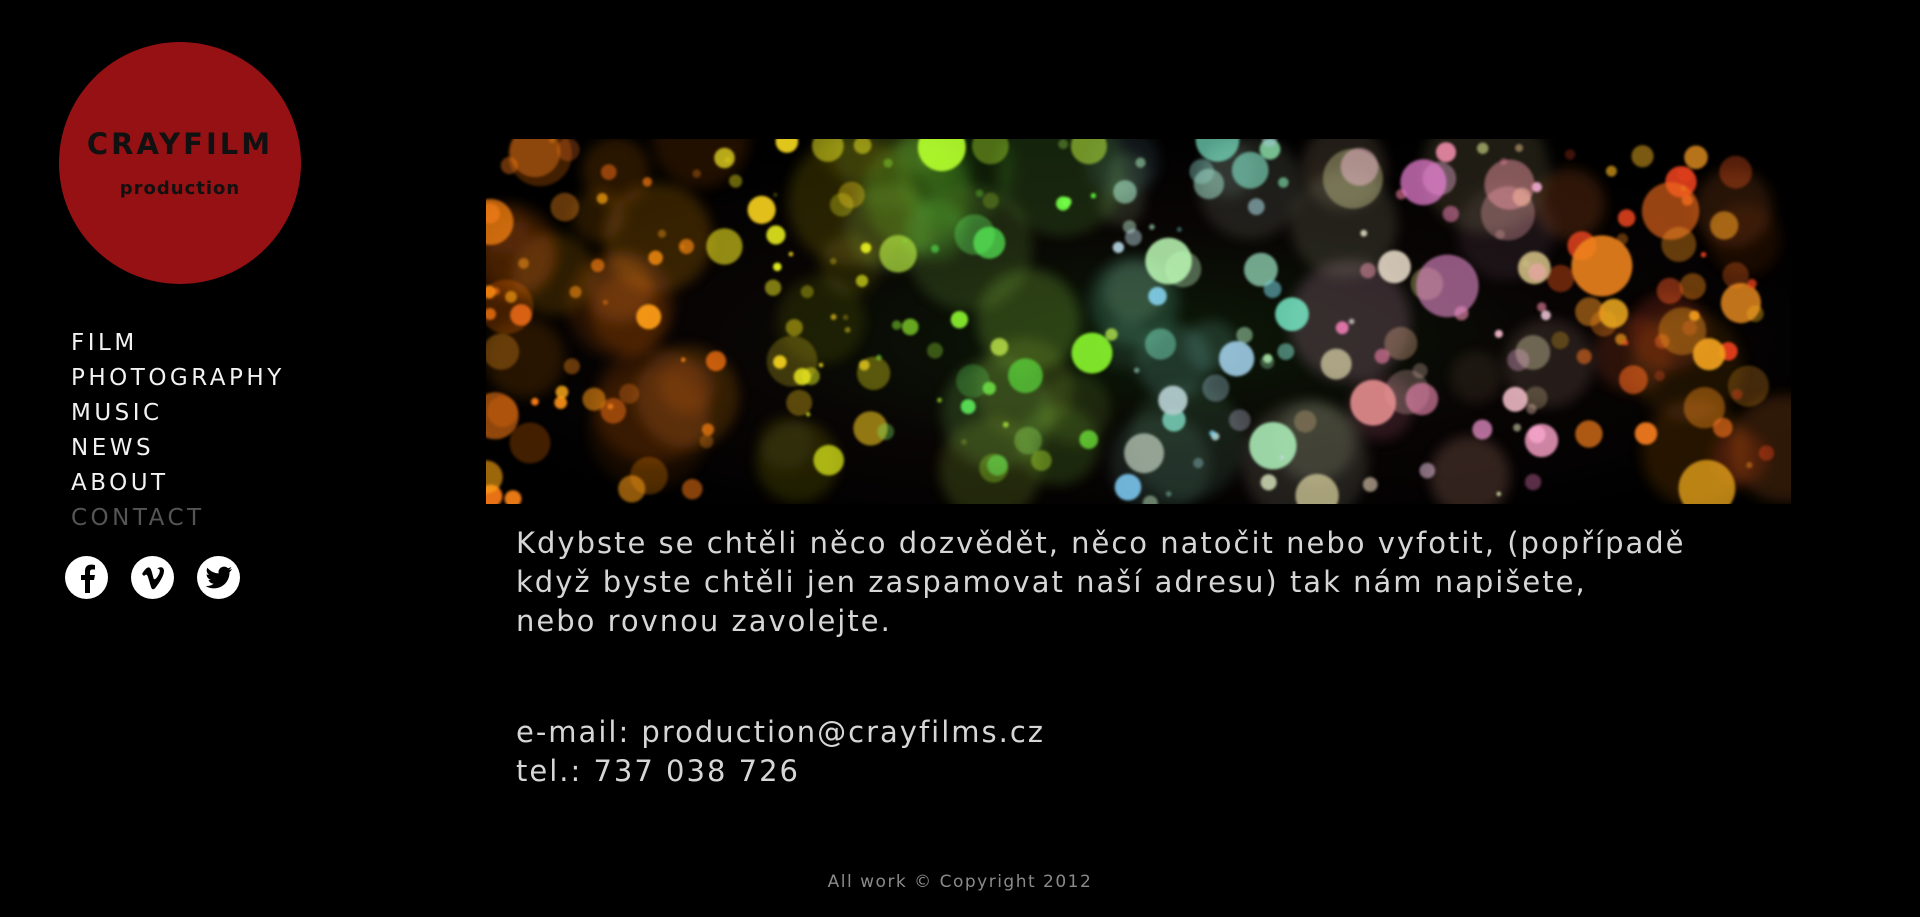  Describe the element at coordinates (86, 577) in the screenshot. I see `facebook-icon` at that location.